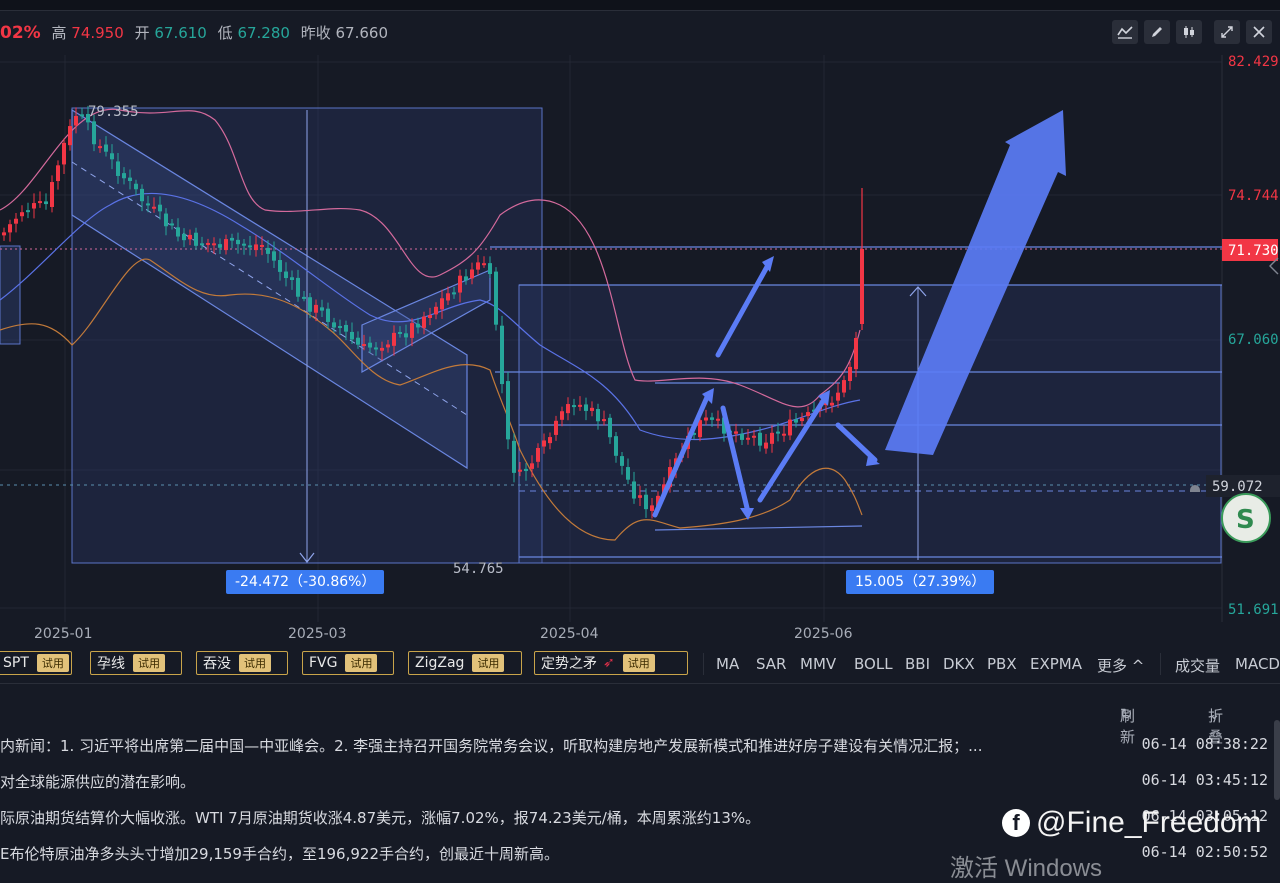 This screenshot has height=883, width=1280. Describe the element at coordinates (873, 664) in the screenshot. I see `indicator-boll: BOLL` at that location.